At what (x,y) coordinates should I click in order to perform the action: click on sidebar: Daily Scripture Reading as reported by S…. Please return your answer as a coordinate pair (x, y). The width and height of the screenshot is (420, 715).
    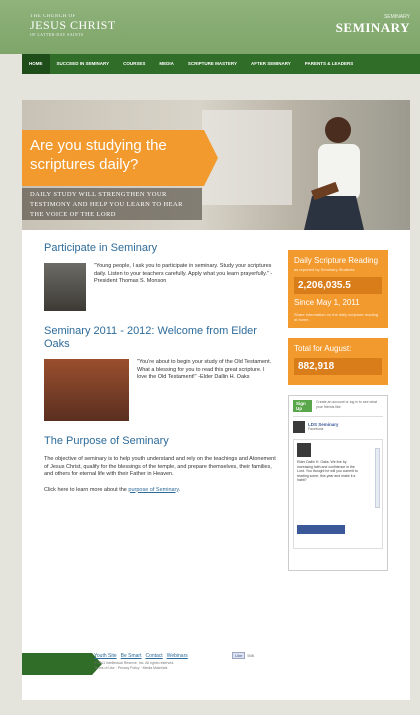
    Looking at the image, I should click on (338, 410).